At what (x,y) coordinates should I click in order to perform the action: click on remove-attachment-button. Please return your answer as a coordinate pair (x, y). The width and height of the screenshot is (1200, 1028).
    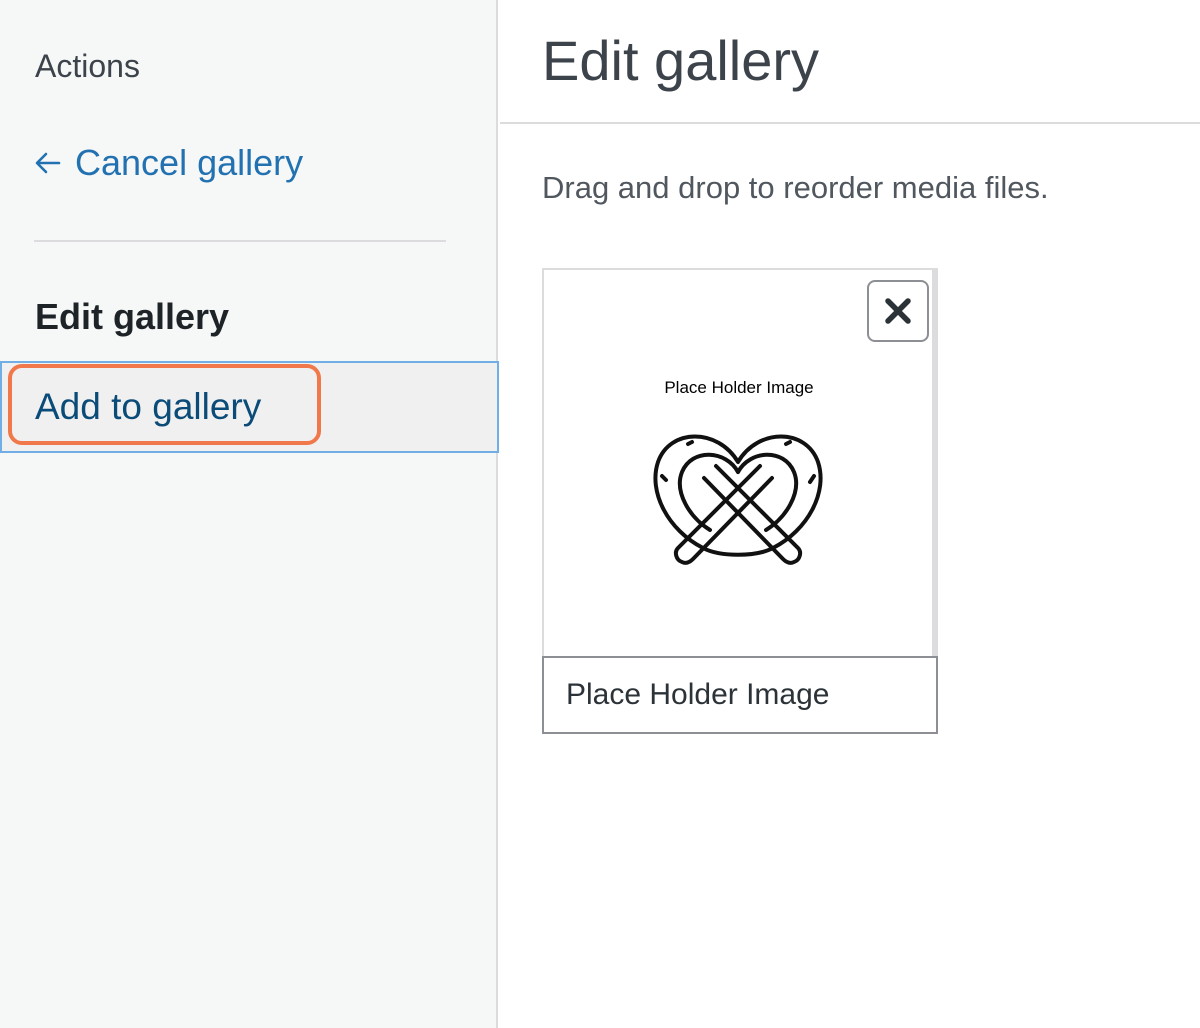
    Looking at the image, I should click on (898, 311).